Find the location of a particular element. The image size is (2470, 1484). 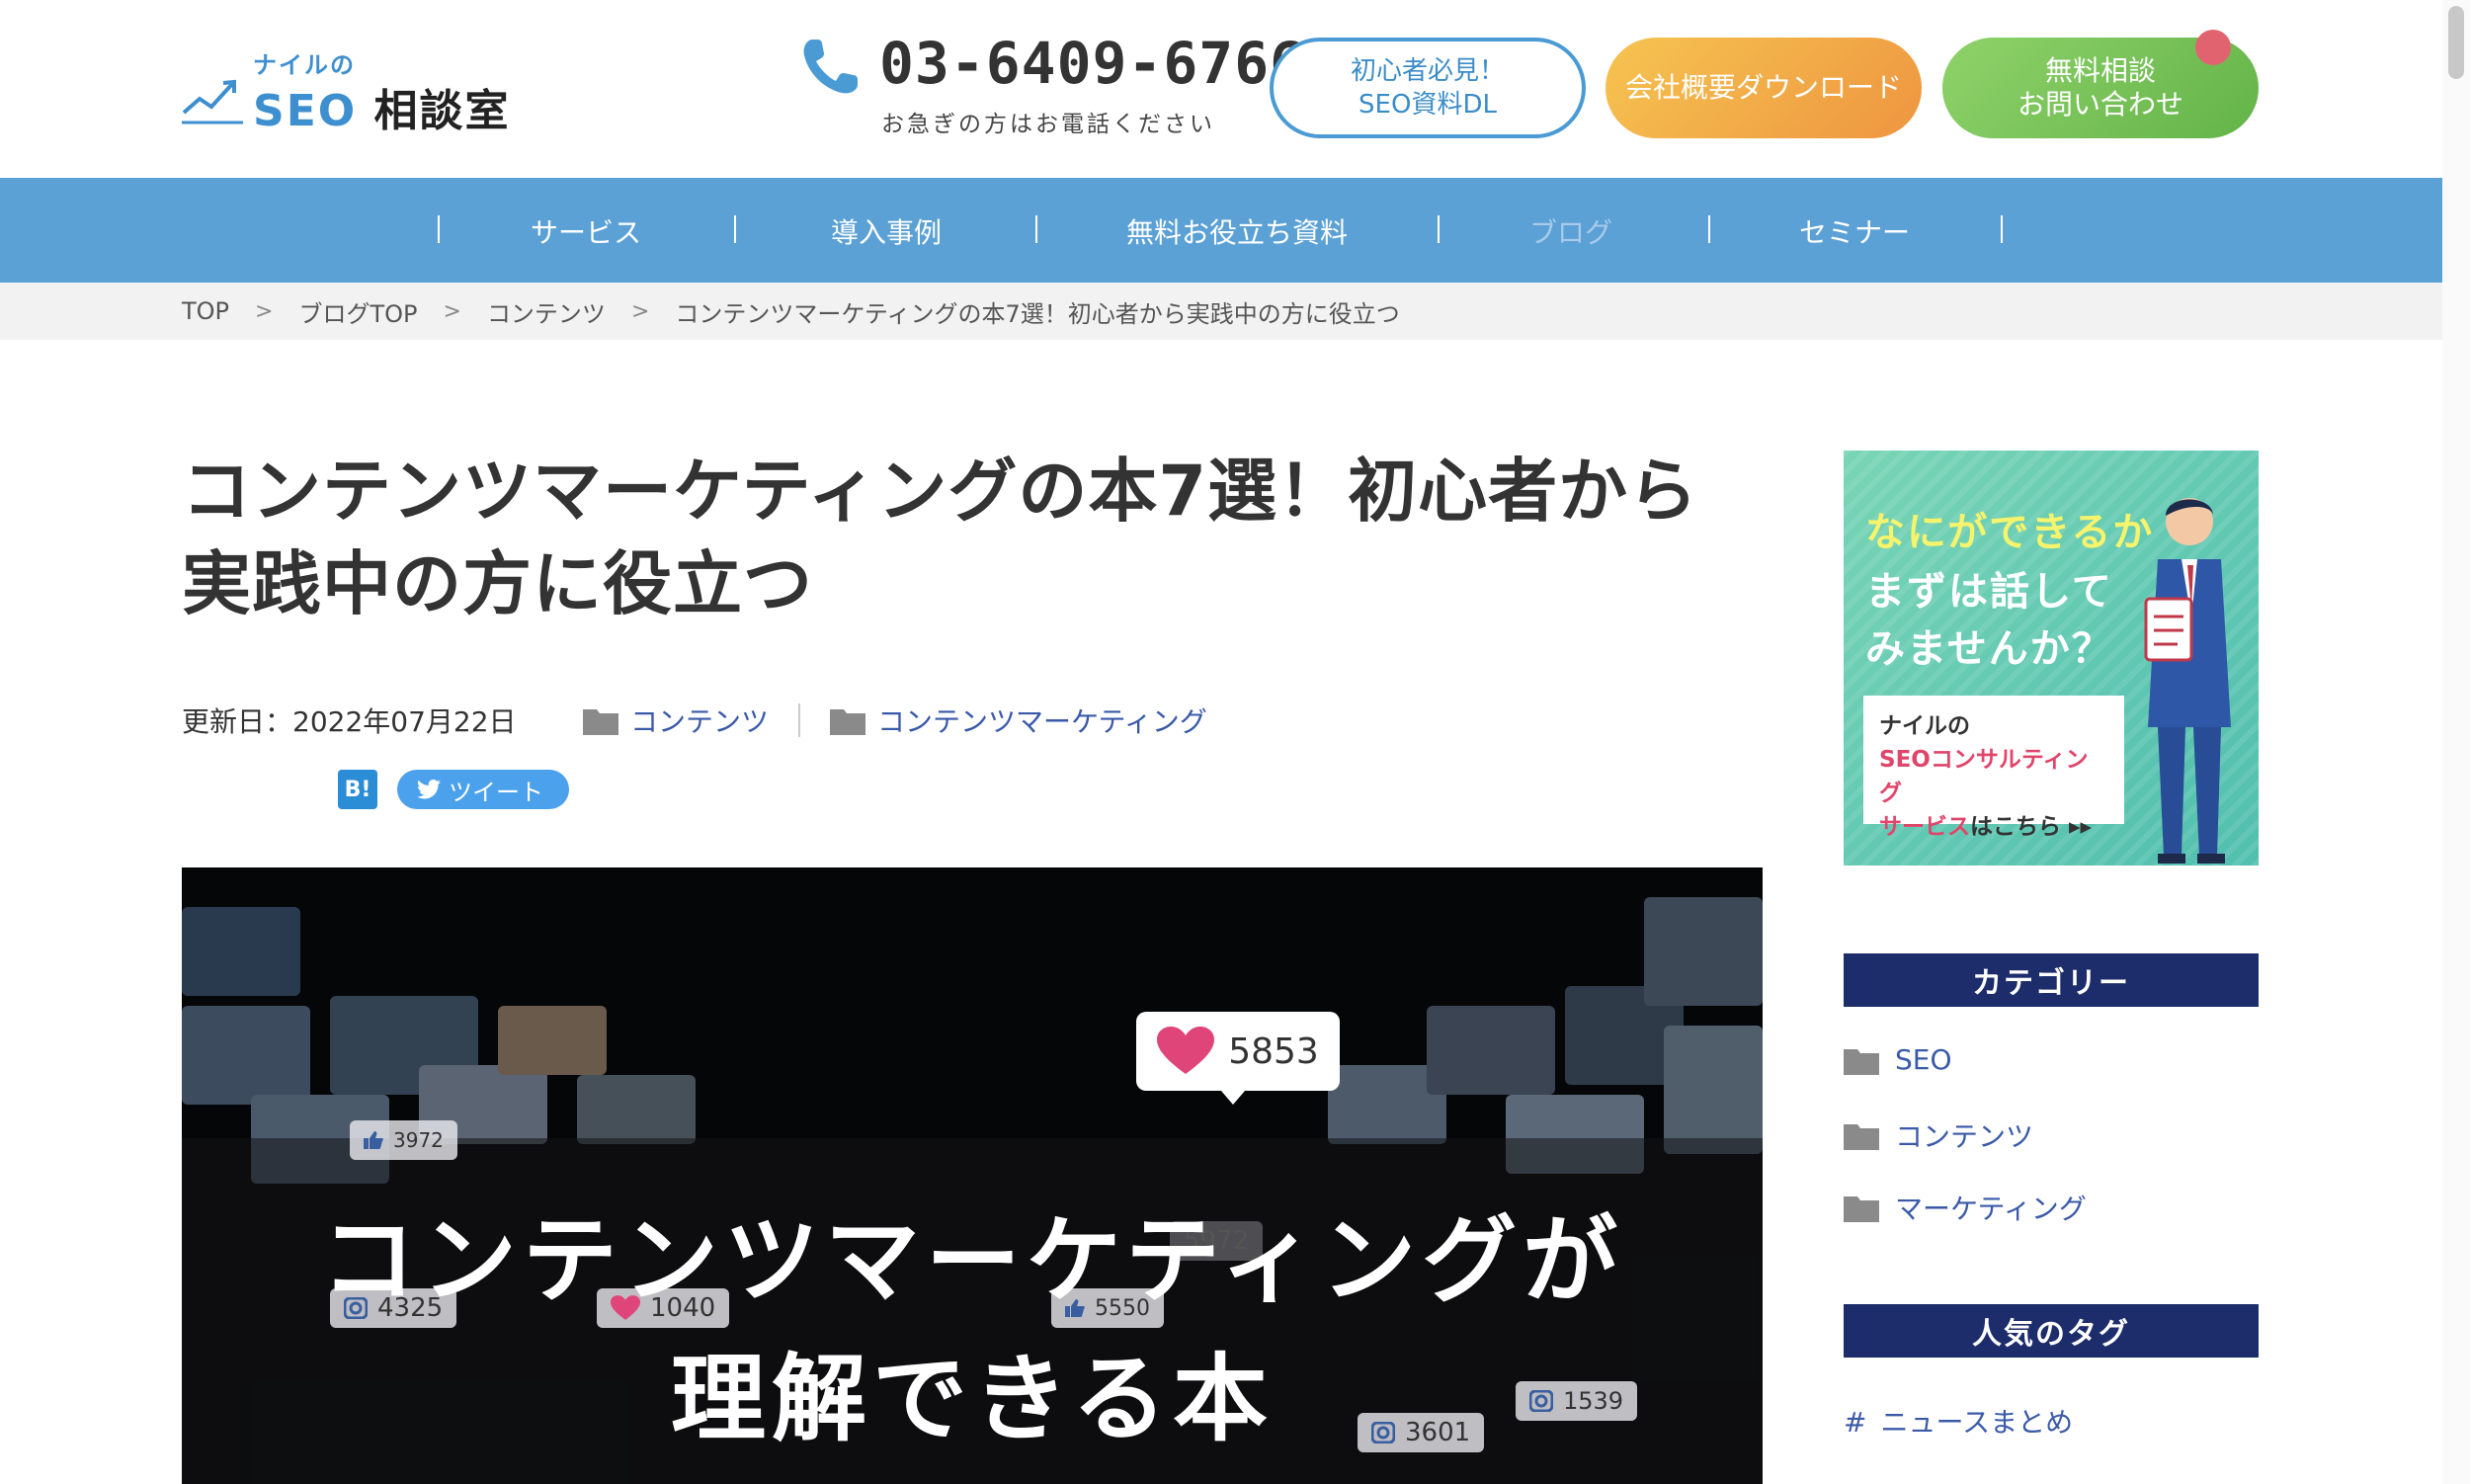

stat-value: 3972 is located at coordinates (418, 1140).